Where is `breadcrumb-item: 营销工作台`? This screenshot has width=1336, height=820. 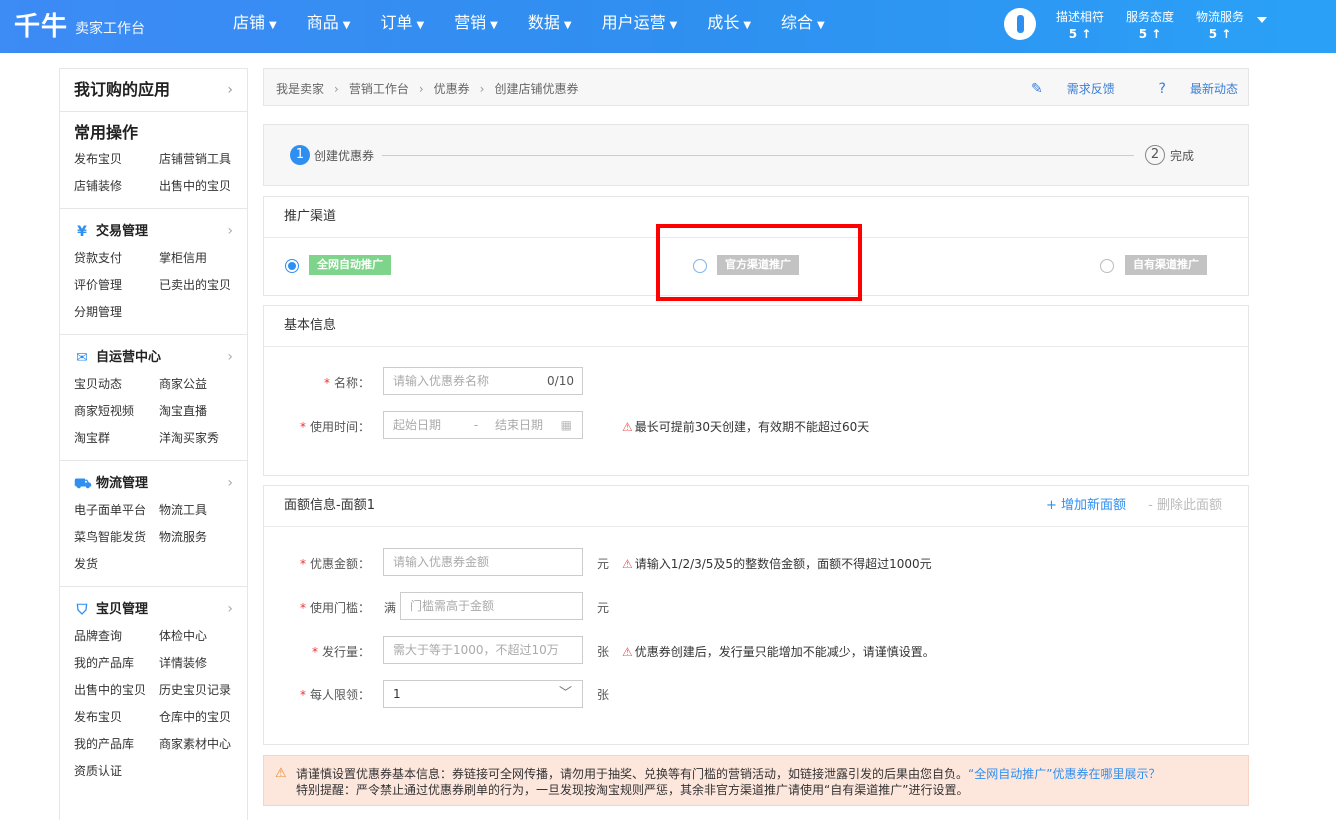
breadcrumb-item: 营销工作台 is located at coordinates (379, 89).